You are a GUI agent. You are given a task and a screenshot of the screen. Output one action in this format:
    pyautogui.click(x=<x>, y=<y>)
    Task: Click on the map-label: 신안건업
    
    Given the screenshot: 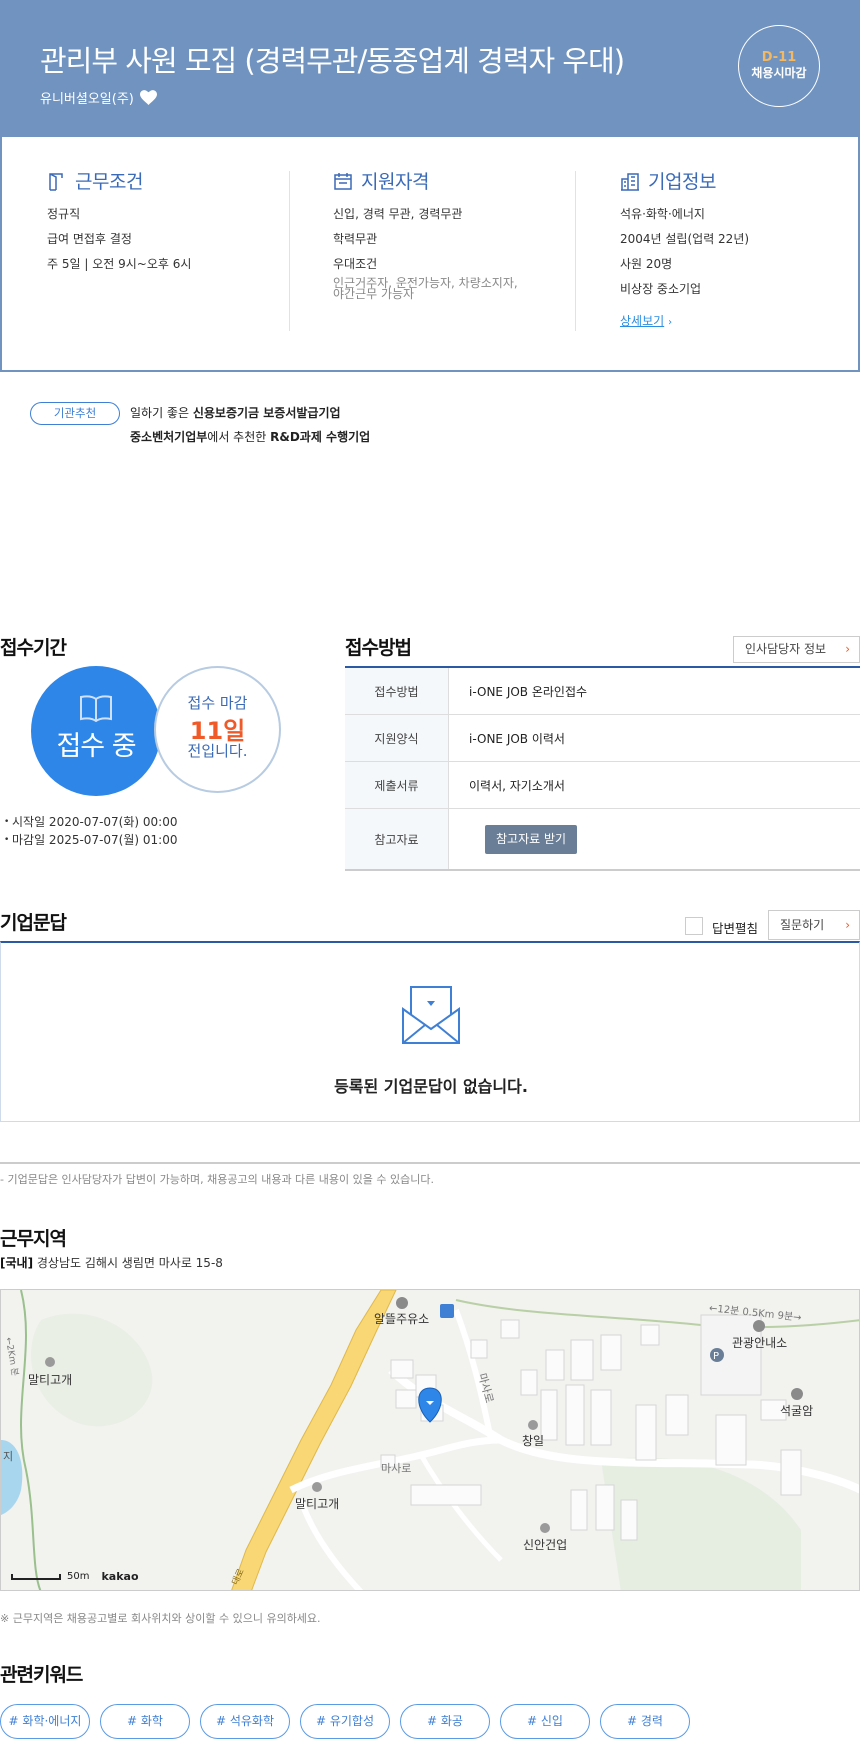 What is the action you would take?
    pyautogui.click(x=545, y=1545)
    